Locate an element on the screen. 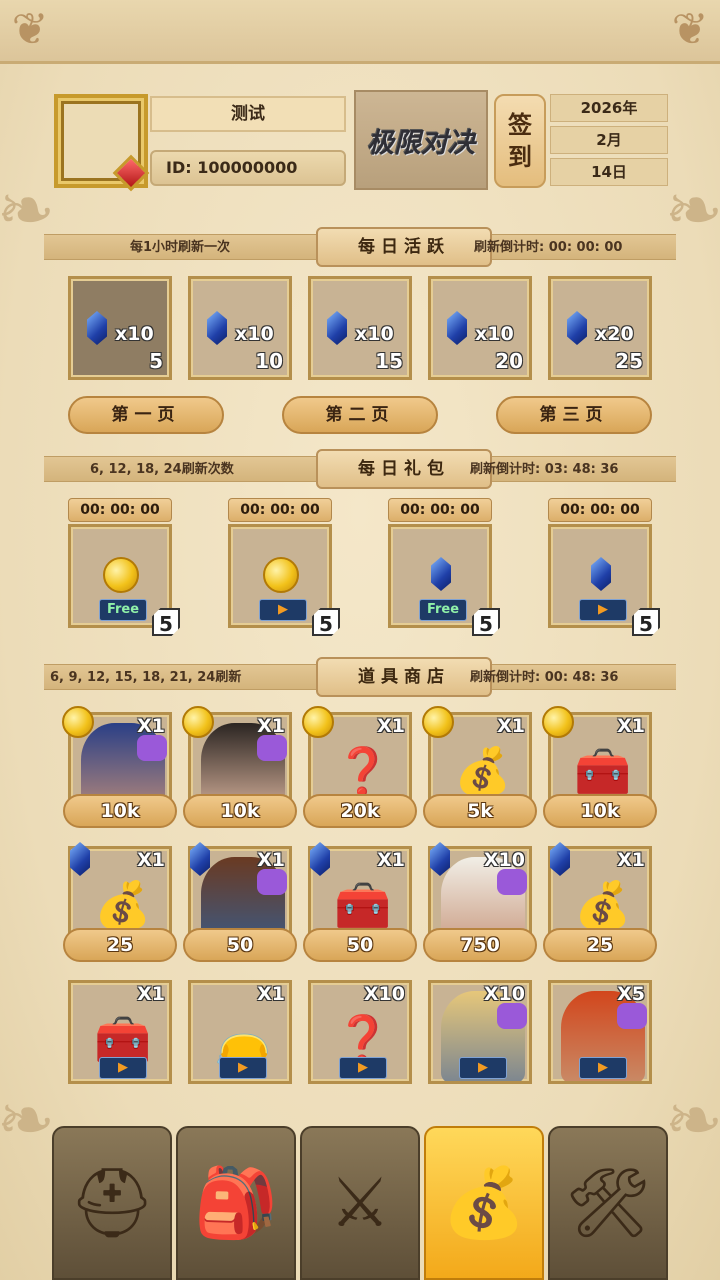 Image resolution: width=720 pixels, height=1280 pixels. activity-points: 5 is located at coordinates (156, 361).